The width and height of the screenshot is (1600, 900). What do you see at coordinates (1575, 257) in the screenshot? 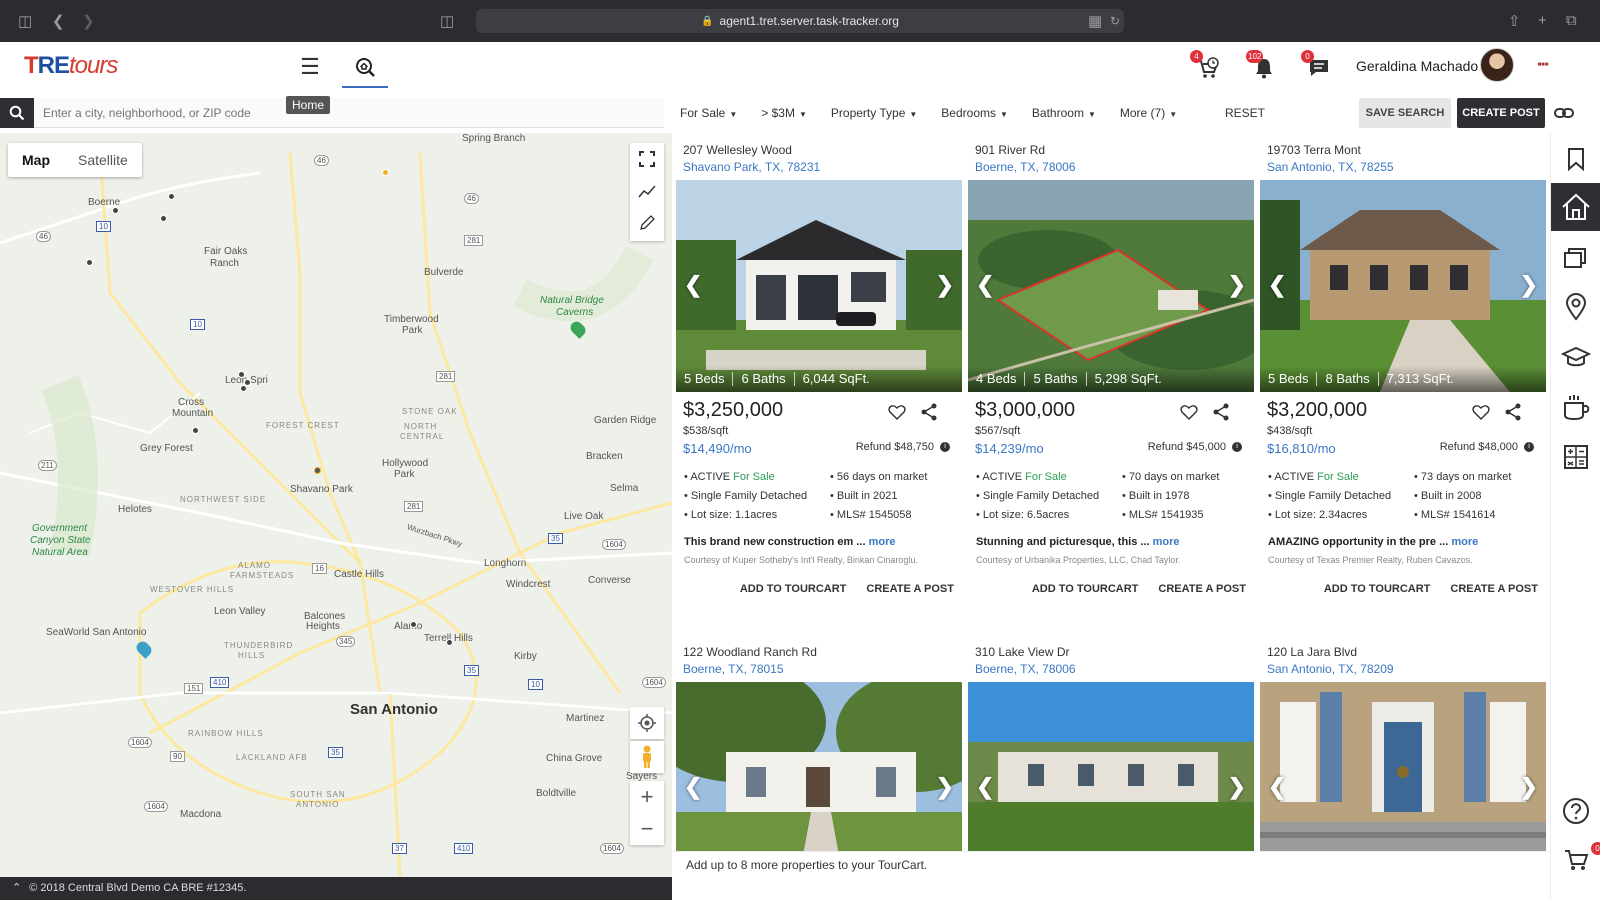
I see `sidebar-item-gallery` at bounding box center [1575, 257].